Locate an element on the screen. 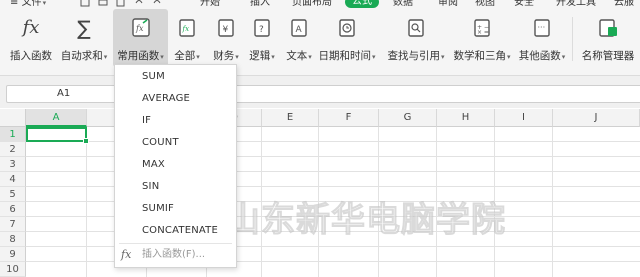  text-functions-label: 文本 is located at coordinates (297, 56).